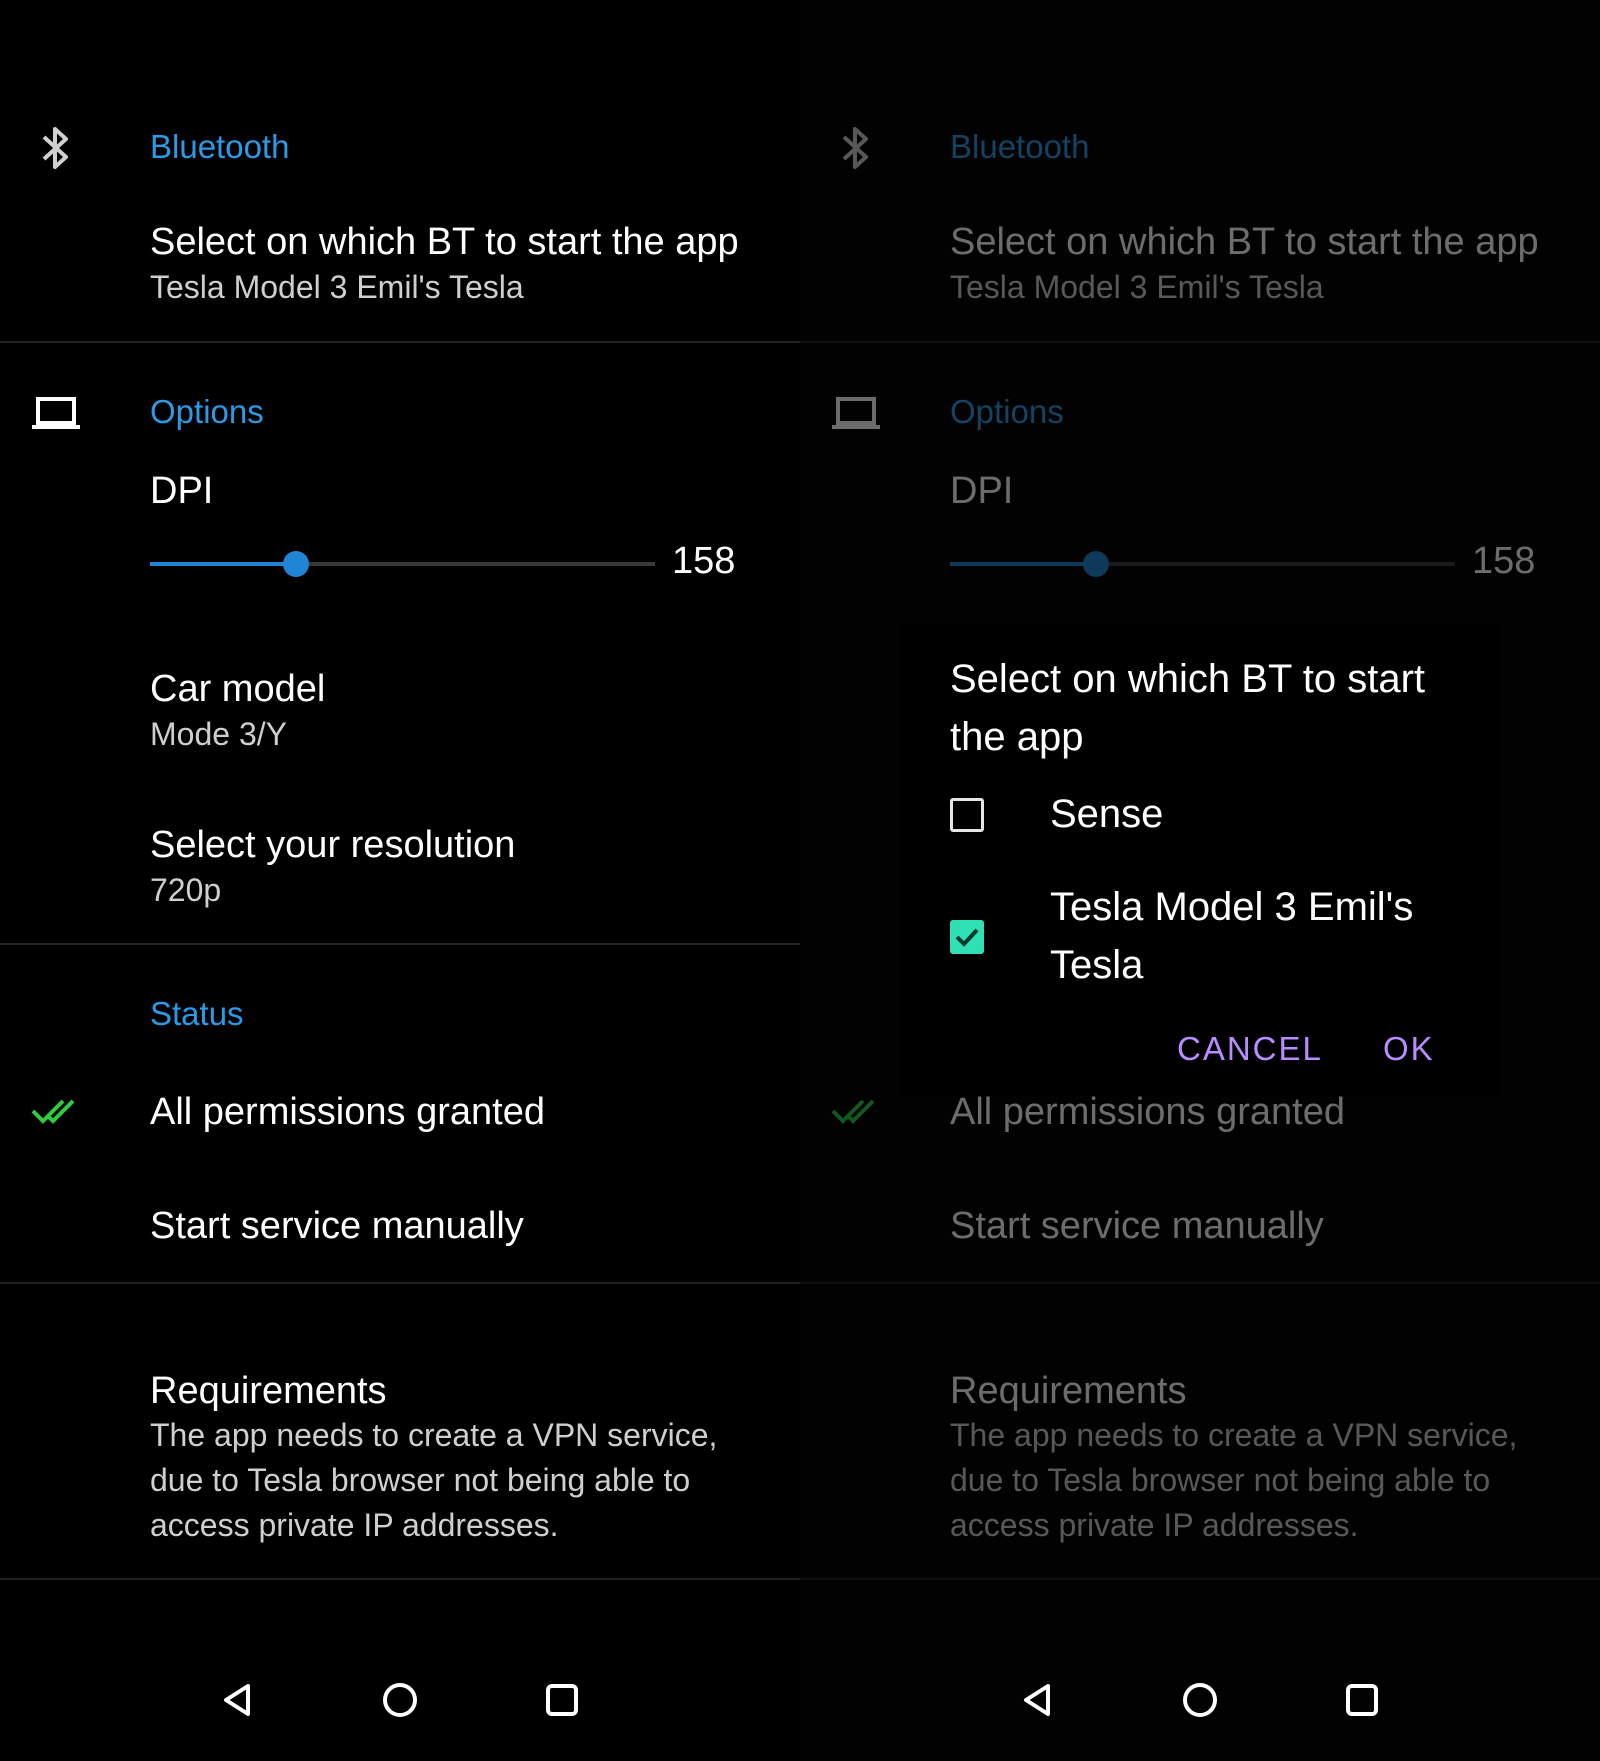  Describe the element at coordinates (967, 815) in the screenshot. I see `checkbox-unchecked` at that location.